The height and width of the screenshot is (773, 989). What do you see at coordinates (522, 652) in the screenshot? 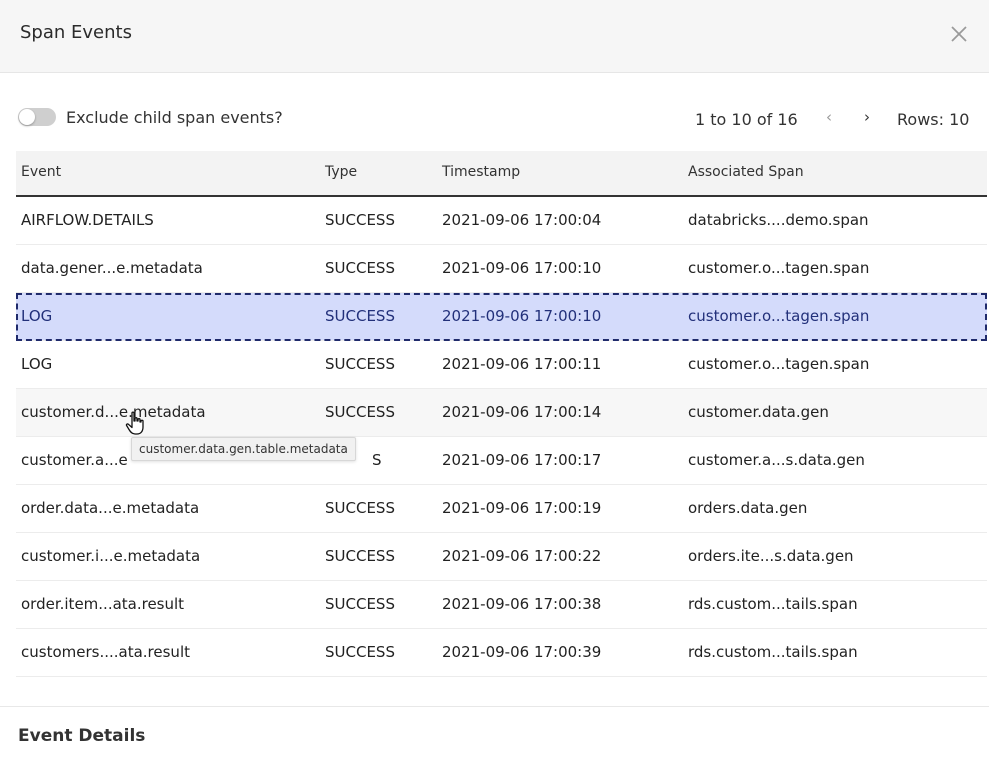
I see `cell-timestamp: 2021-09-06 17:00:39` at bounding box center [522, 652].